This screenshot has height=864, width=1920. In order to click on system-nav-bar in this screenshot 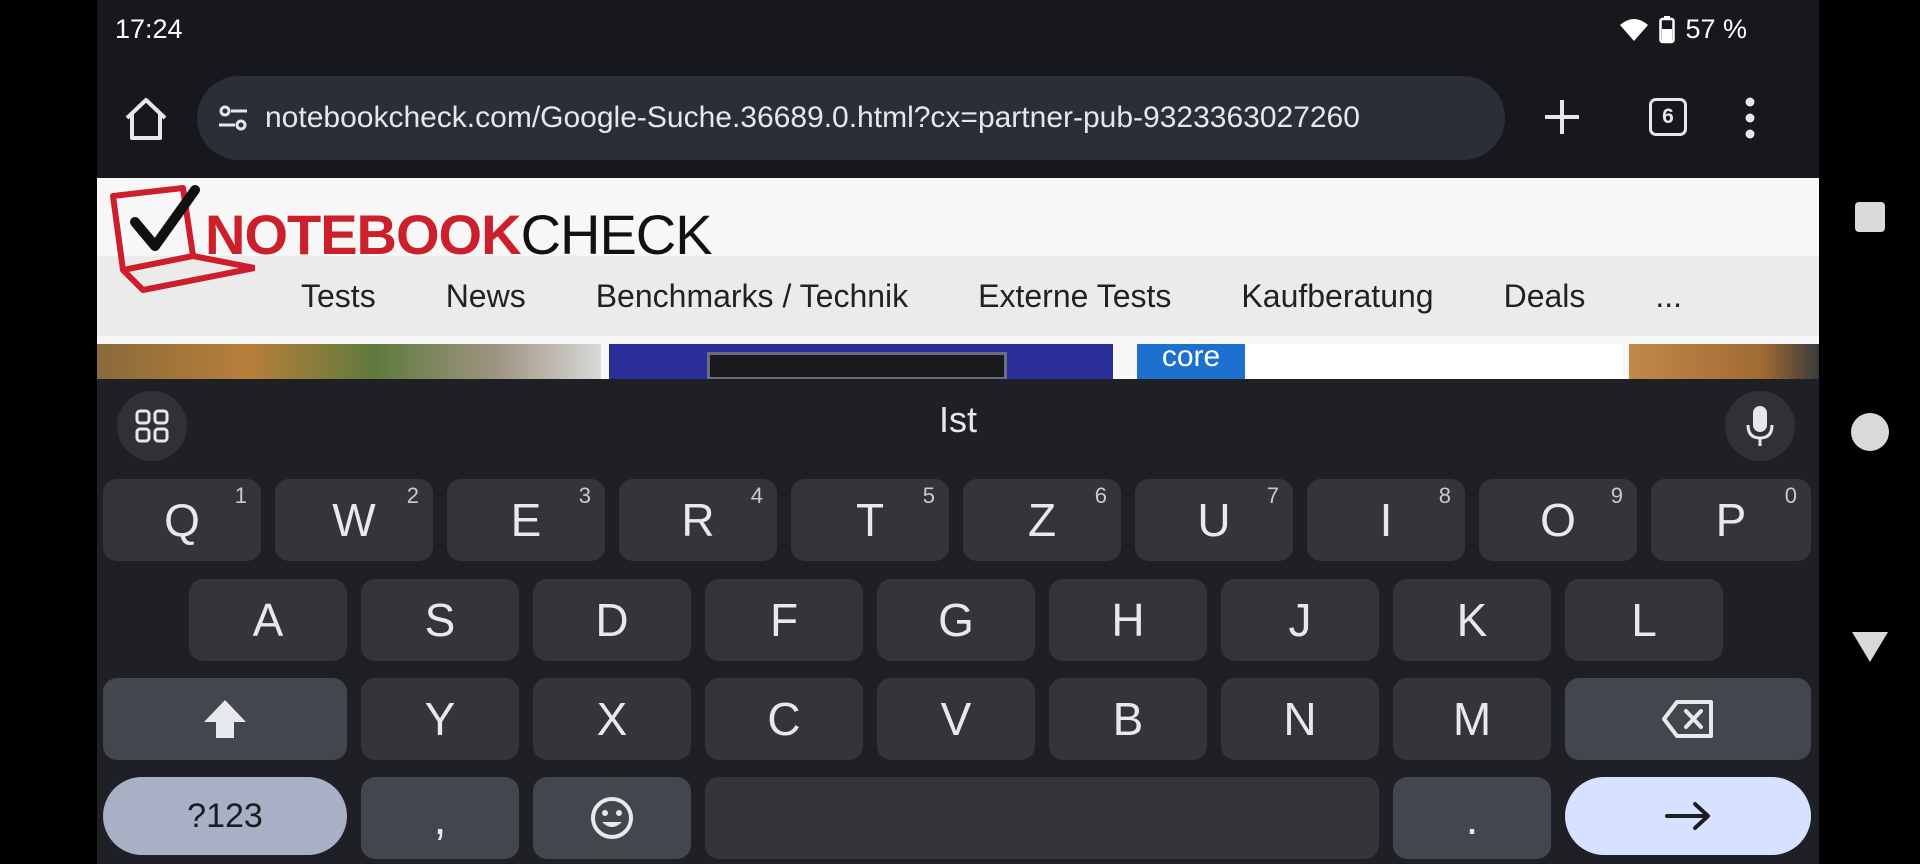, I will do `click(1870, 432)`.